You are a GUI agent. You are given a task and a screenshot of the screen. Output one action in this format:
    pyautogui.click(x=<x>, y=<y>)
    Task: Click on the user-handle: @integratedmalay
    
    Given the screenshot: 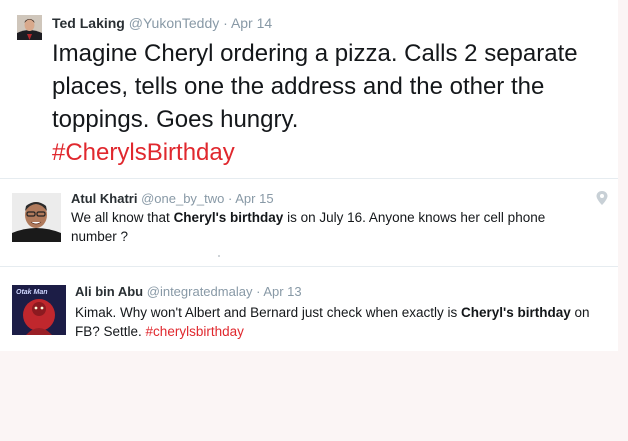 What is the action you would take?
    pyautogui.click(x=200, y=291)
    